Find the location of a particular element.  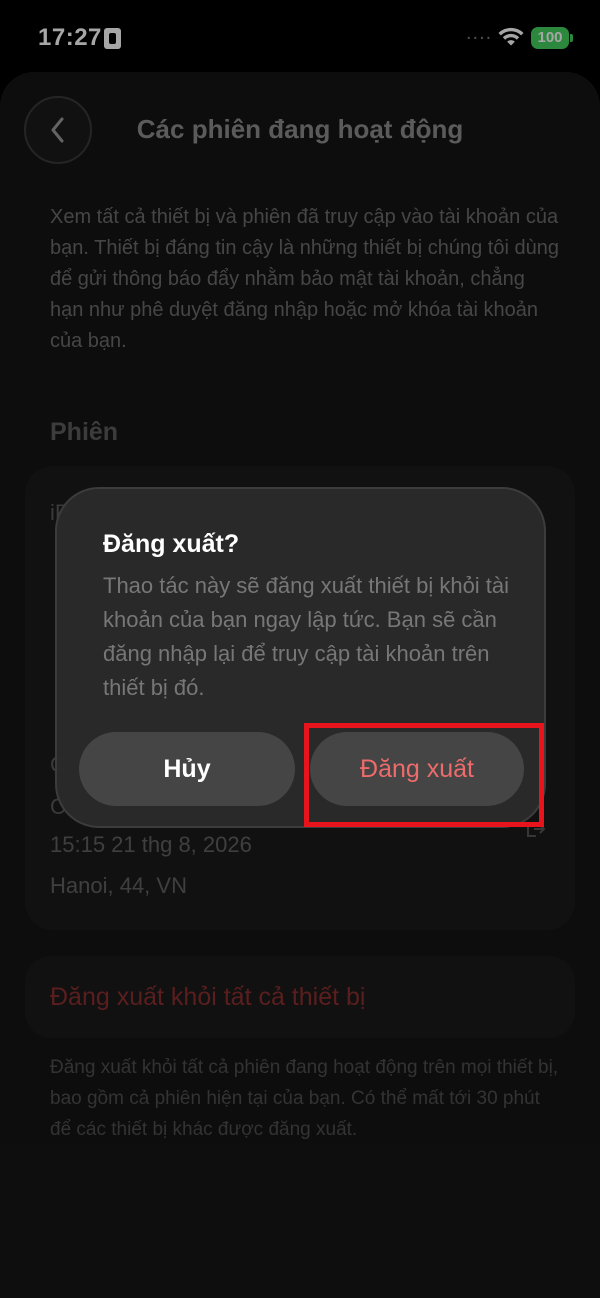

highlight-box is located at coordinates (424, 775).